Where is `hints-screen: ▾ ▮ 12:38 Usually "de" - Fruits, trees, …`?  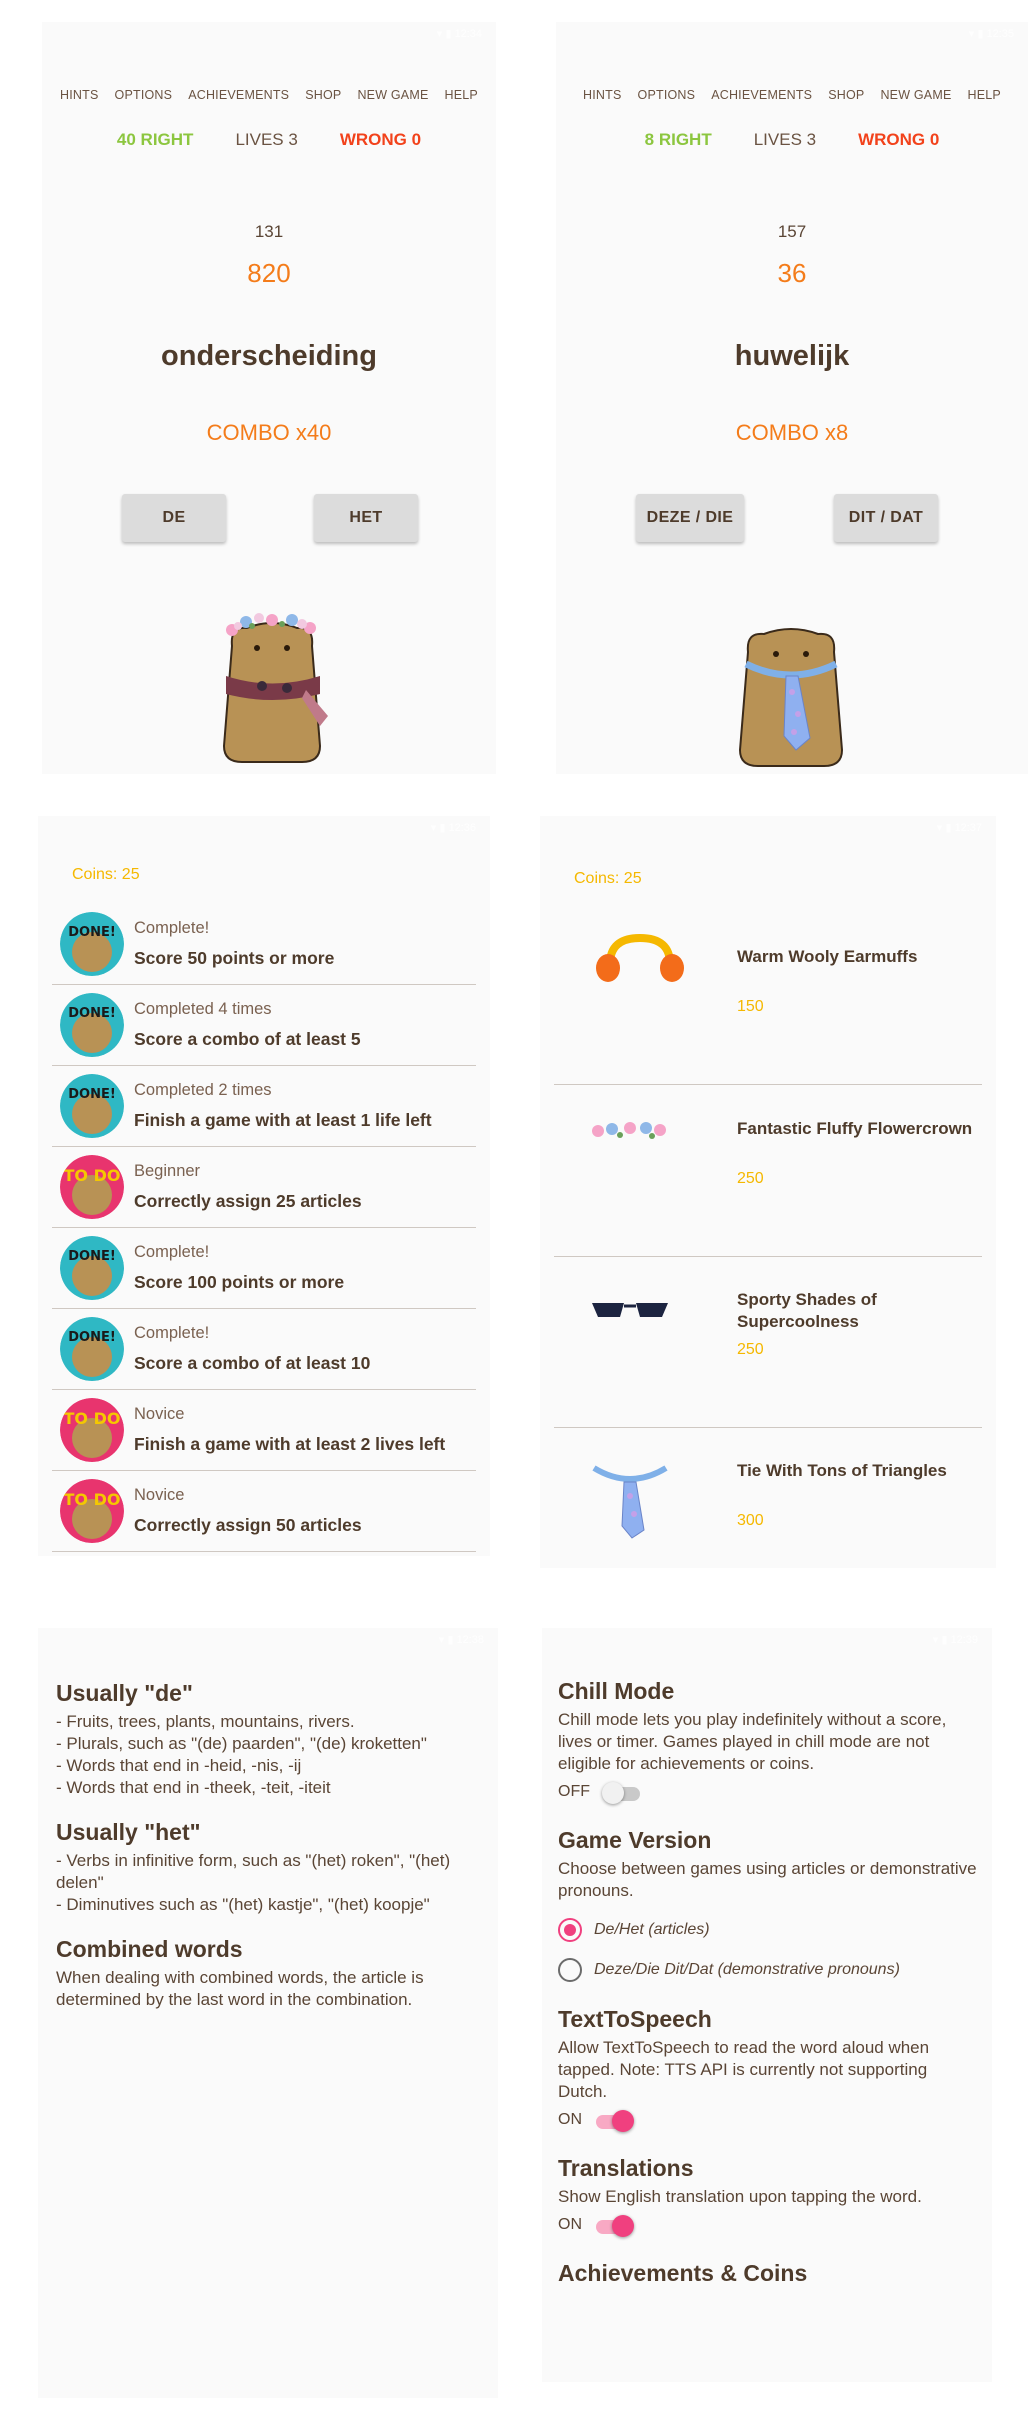
hints-screen: ▾ ▮ 12:38 Usually "de" - Fruits, trees, … is located at coordinates (268, 2013).